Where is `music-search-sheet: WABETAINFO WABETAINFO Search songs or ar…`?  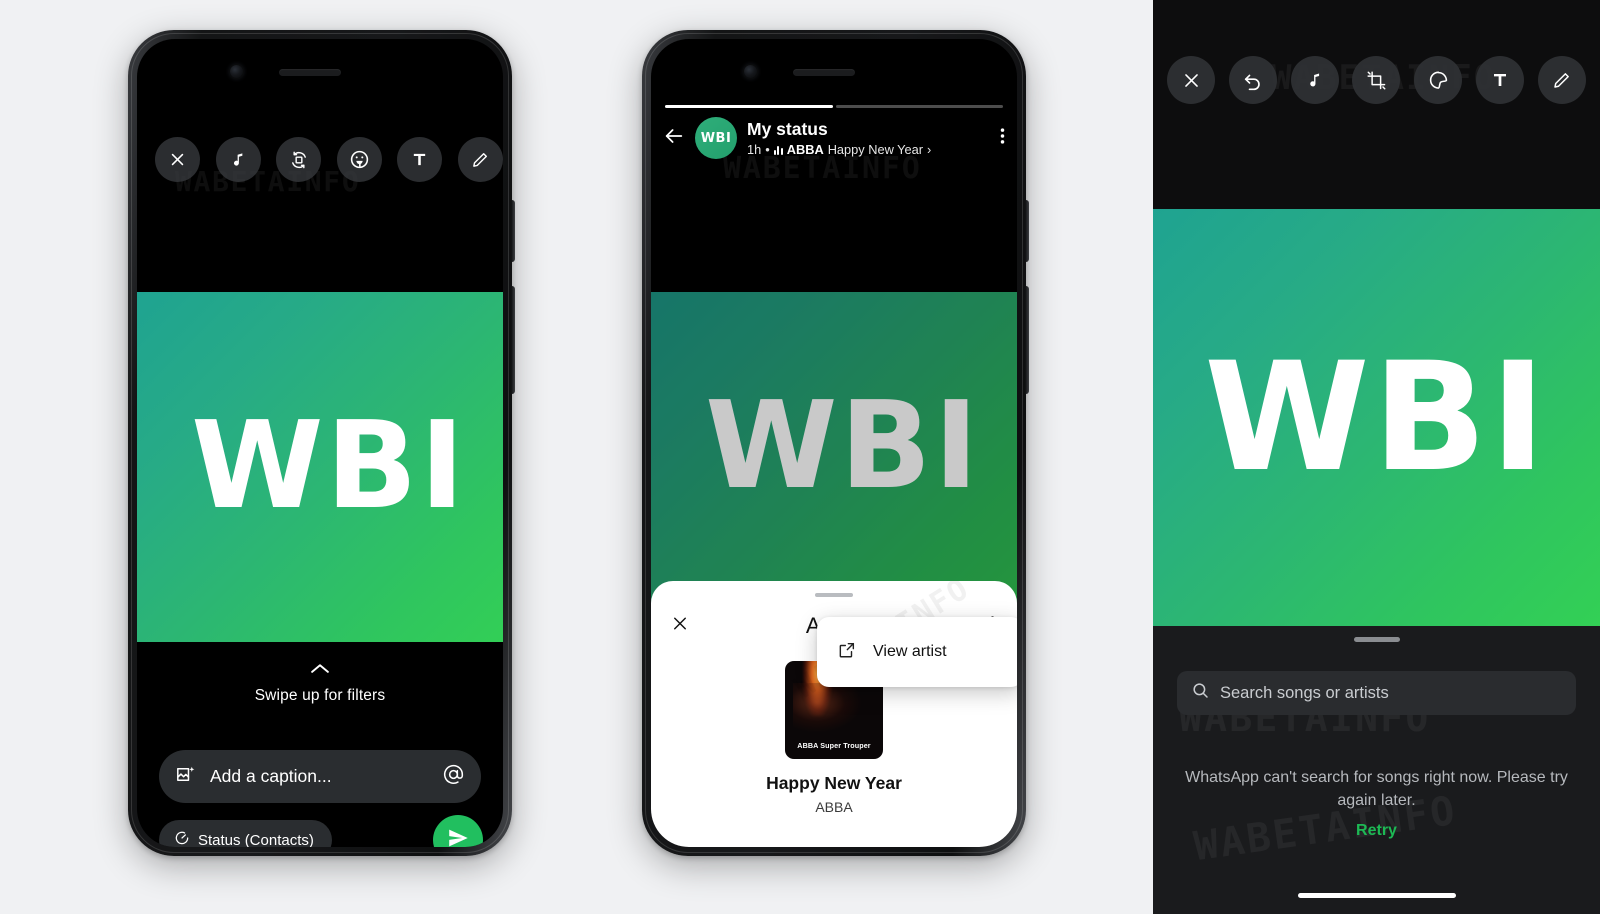 music-search-sheet: WABETAINFO WABETAINFO Search songs or ar… is located at coordinates (1376, 770).